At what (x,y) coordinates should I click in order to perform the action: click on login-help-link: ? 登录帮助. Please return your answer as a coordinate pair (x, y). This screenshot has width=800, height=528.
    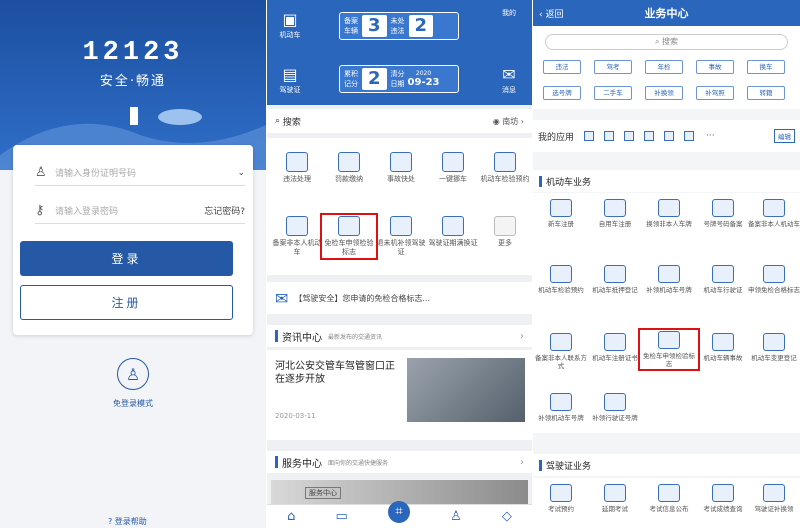
    Looking at the image, I should click on (127, 521).